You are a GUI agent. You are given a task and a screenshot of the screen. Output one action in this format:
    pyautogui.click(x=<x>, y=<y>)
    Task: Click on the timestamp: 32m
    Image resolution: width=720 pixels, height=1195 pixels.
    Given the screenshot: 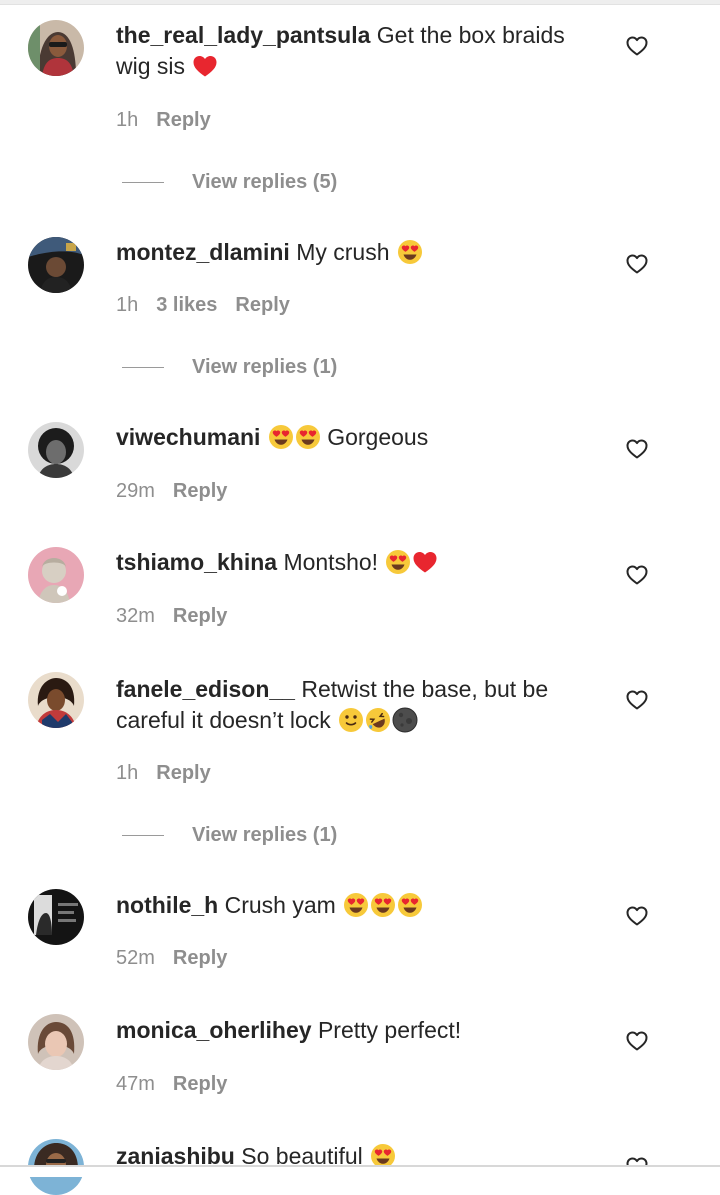 What is the action you would take?
    pyautogui.click(x=135, y=616)
    